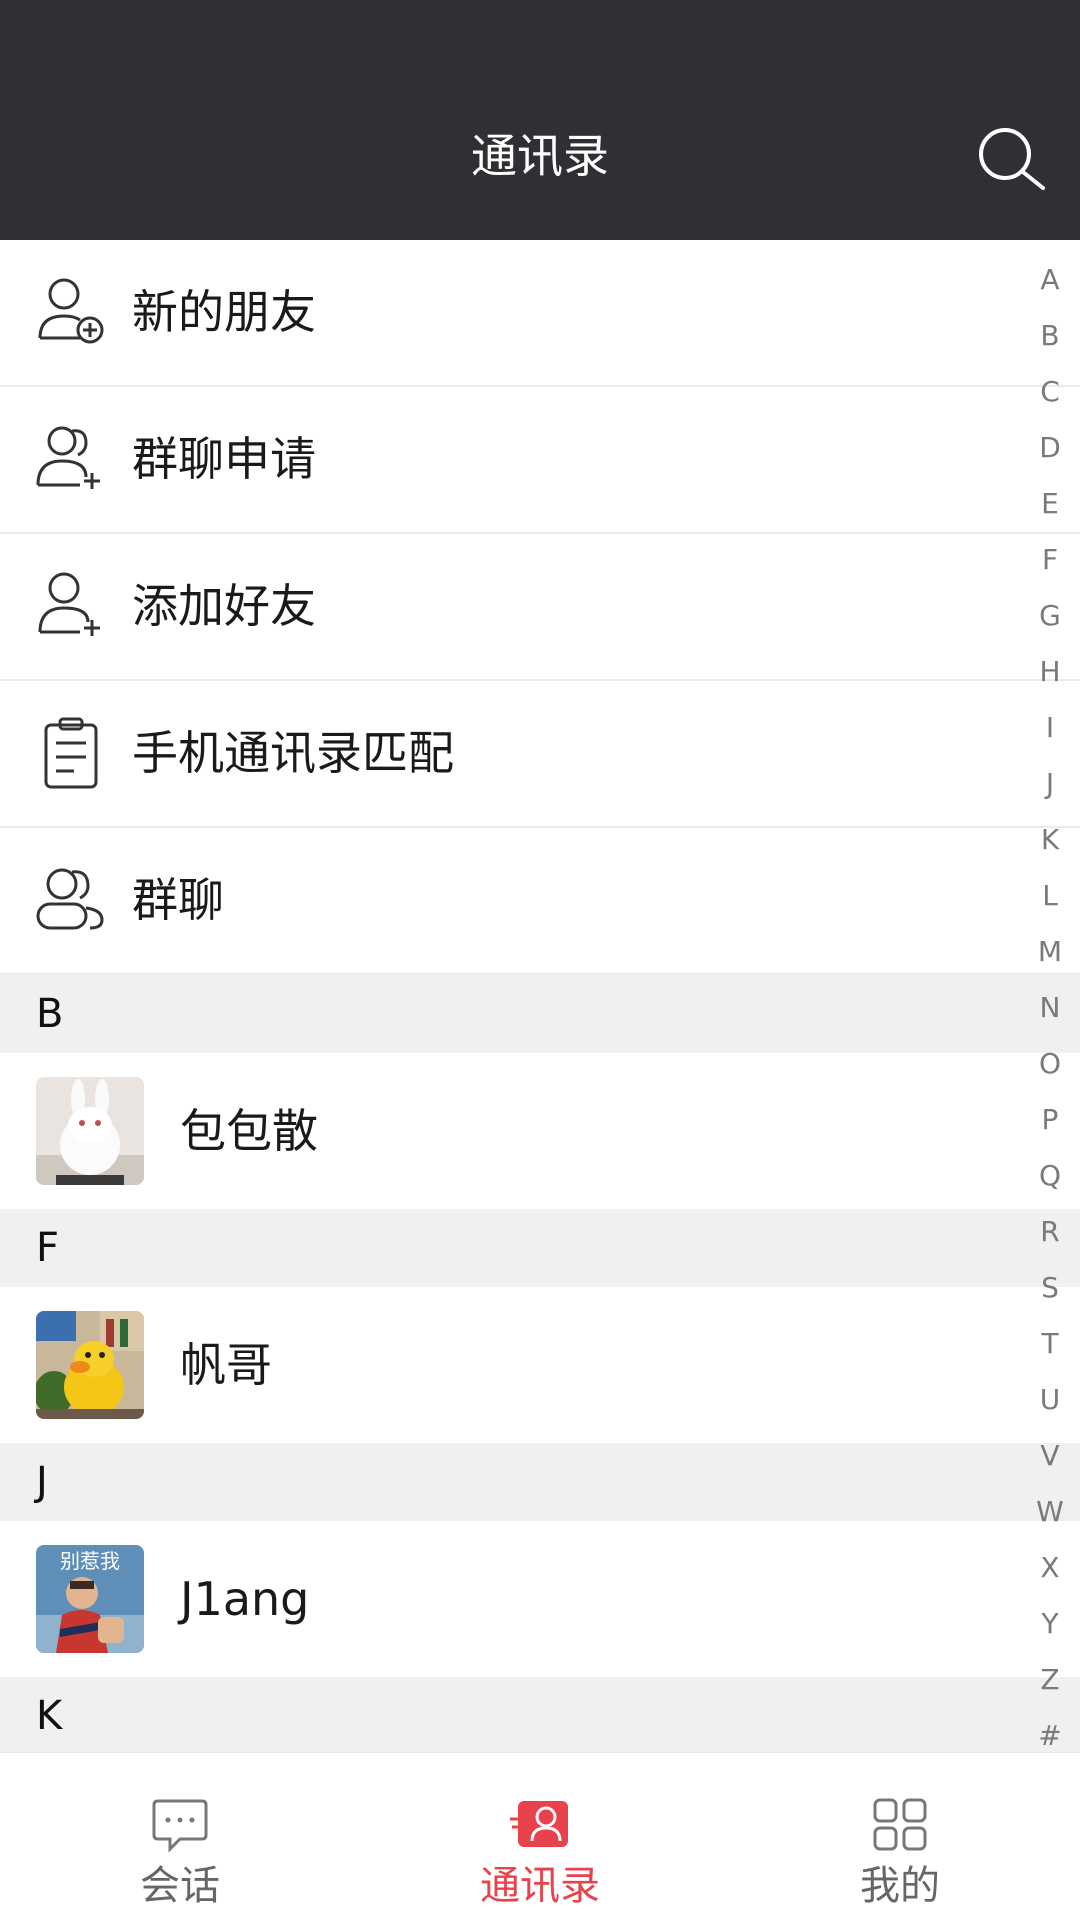 Image resolution: width=1080 pixels, height=1920 pixels. What do you see at coordinates (1050, 1568) in the screenshot?
I see `index-letter: X` at bounding box center [1050, 1568].